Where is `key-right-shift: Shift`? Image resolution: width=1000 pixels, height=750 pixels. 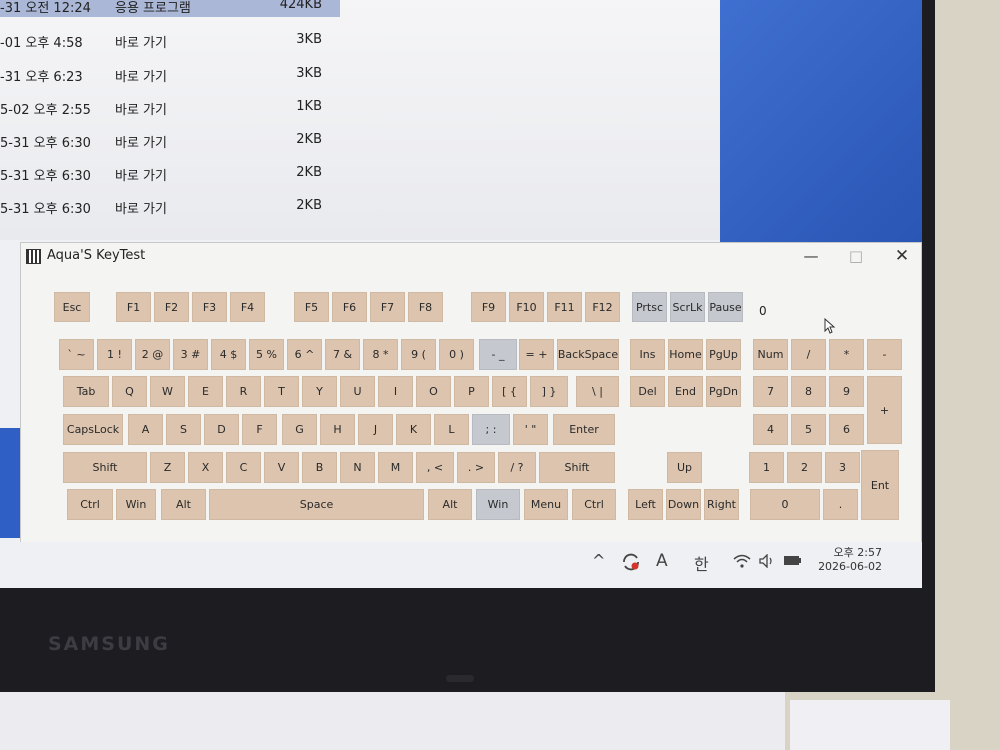 key-right-shift: Shift is located at coordinates (577, 467).